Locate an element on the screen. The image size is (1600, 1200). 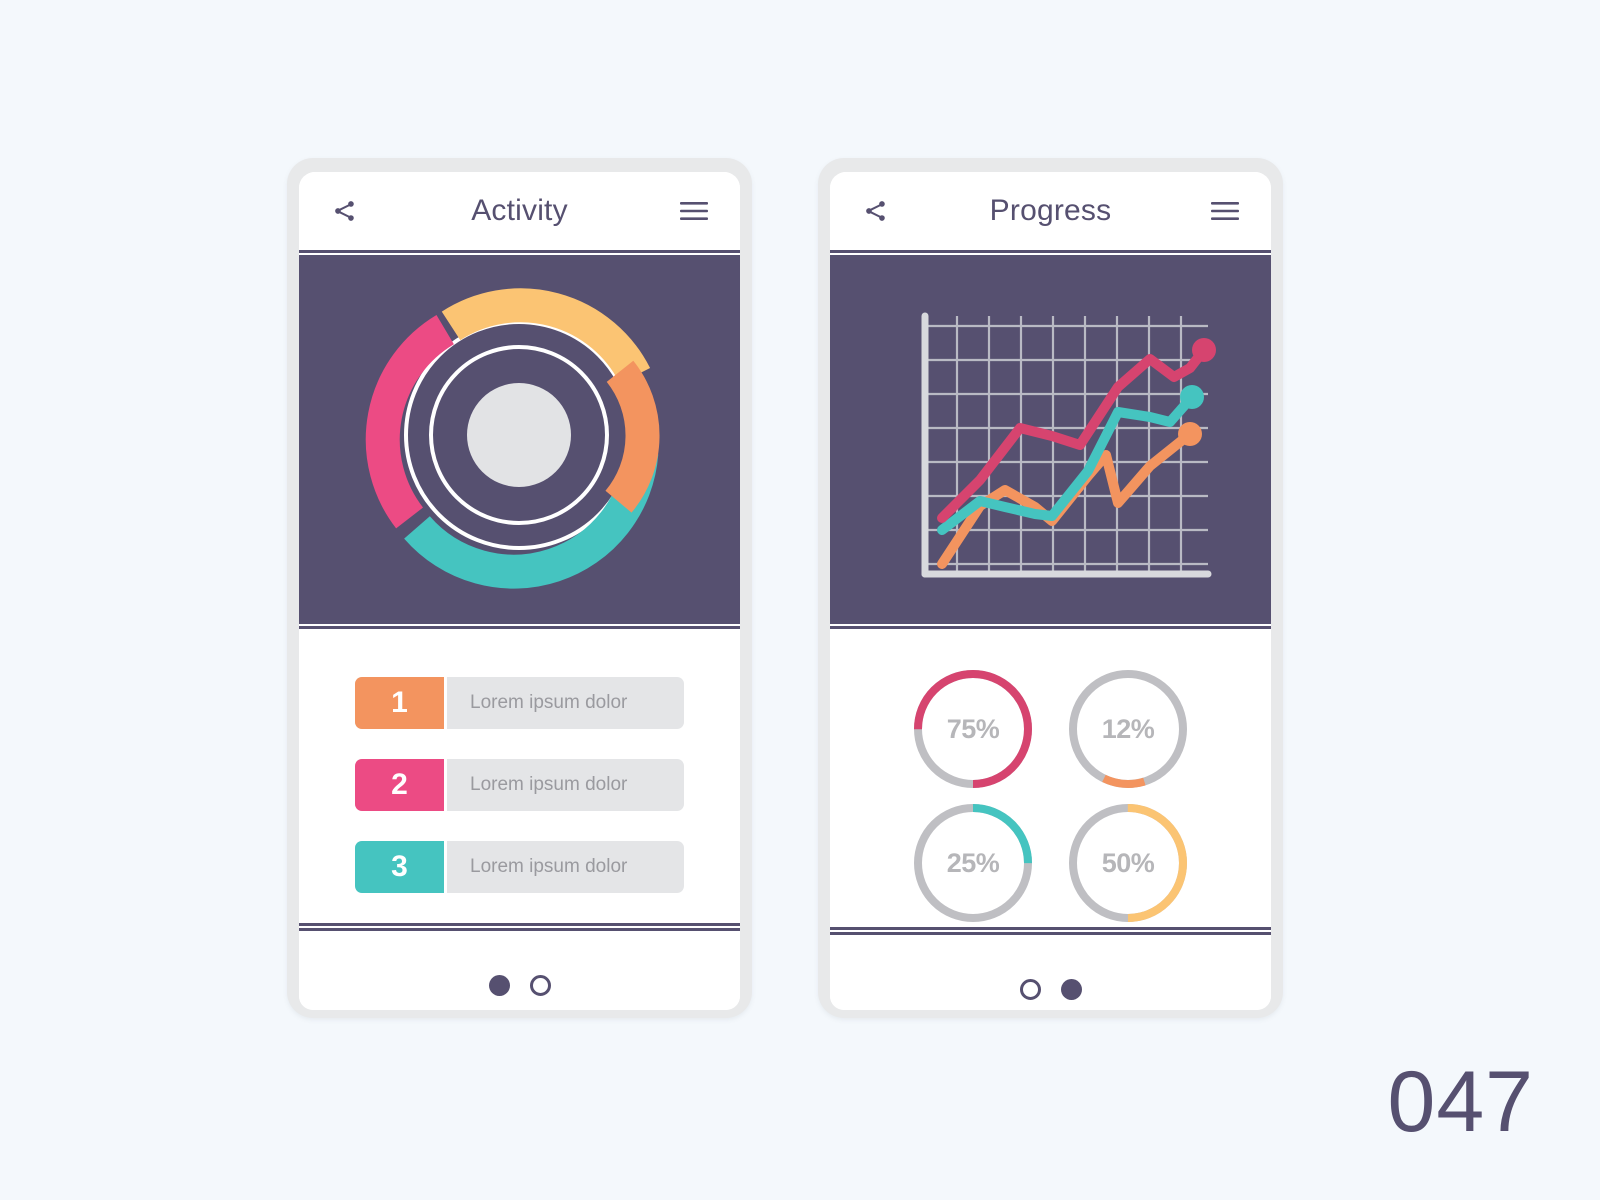
content-progress: 75% 12% 25% 50% is located at coordinates (1050, 778).